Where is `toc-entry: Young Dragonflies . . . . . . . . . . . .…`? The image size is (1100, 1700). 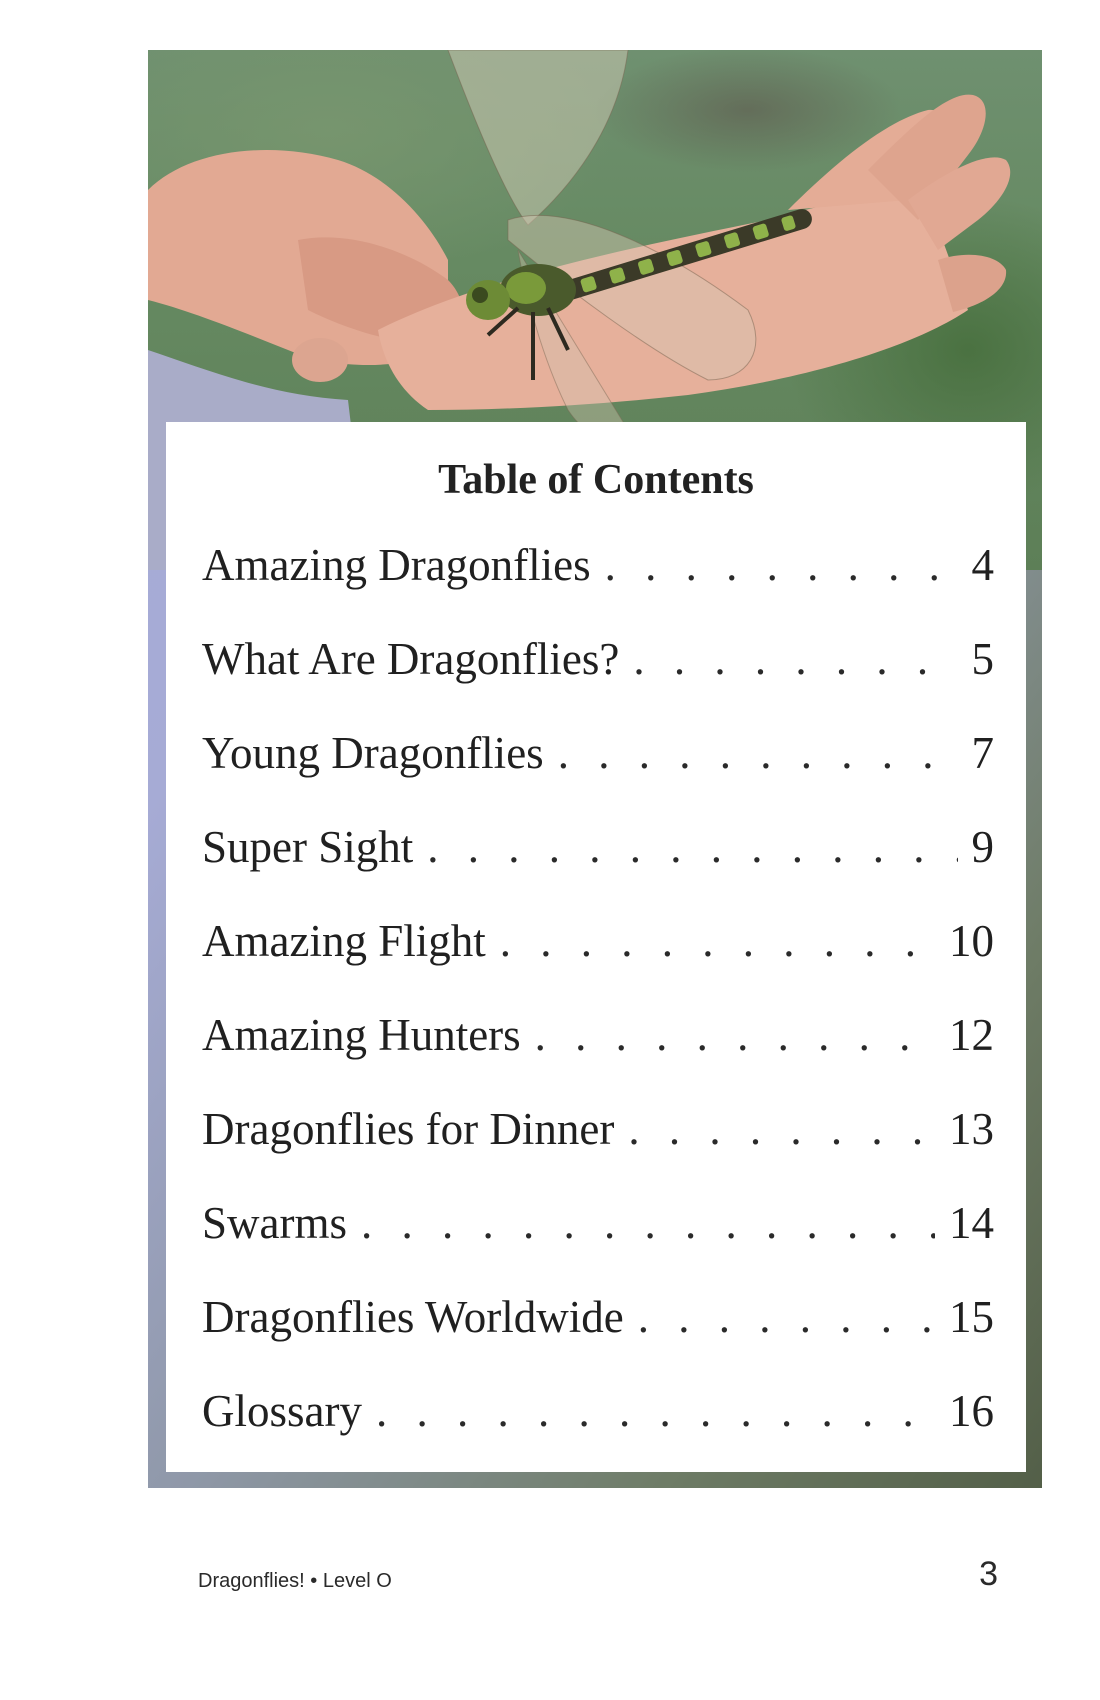 toc-entry: Young Dragonflies . . . . . . . . . . . .… is located at coordinates (598, 753).